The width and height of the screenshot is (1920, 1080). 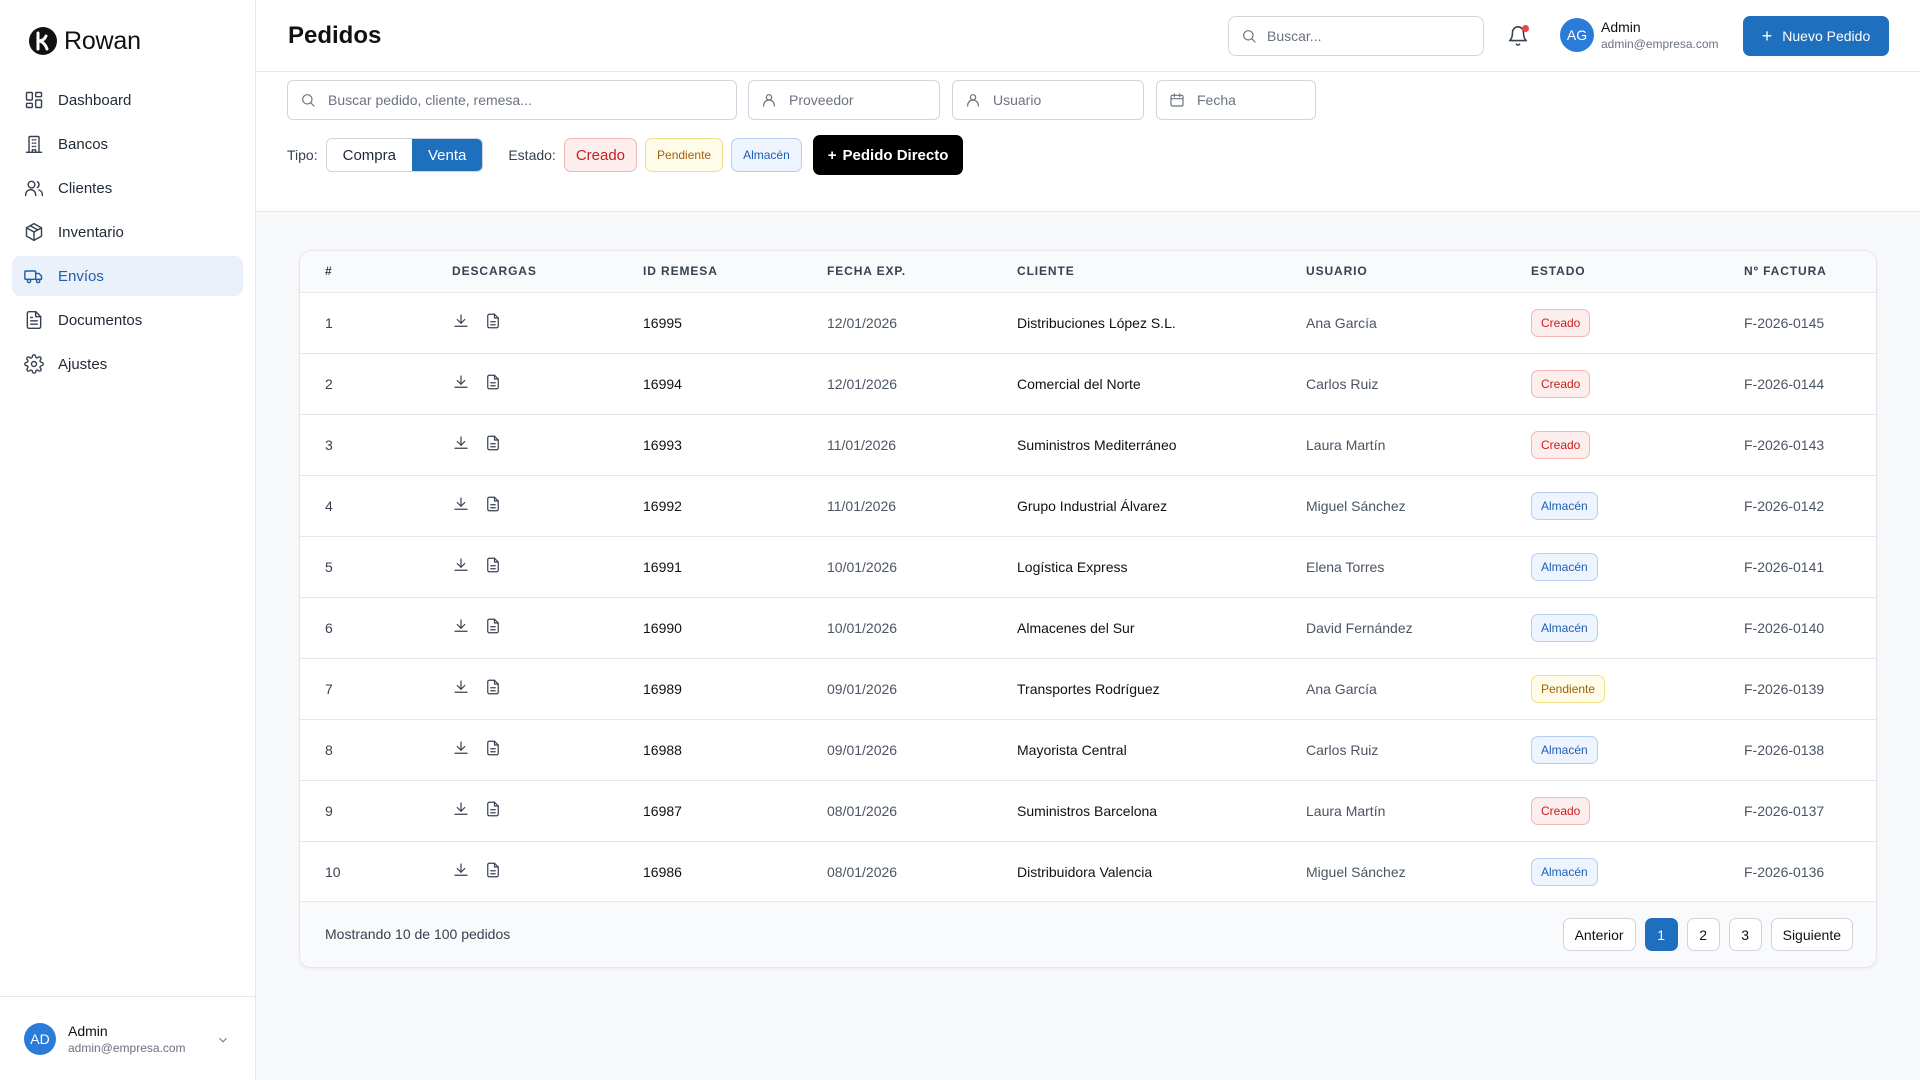 What do you see at coordinates (1136, 272) in the screenshot?
I see `column-header: CLIENTE` at bounding box center [1136, 272].